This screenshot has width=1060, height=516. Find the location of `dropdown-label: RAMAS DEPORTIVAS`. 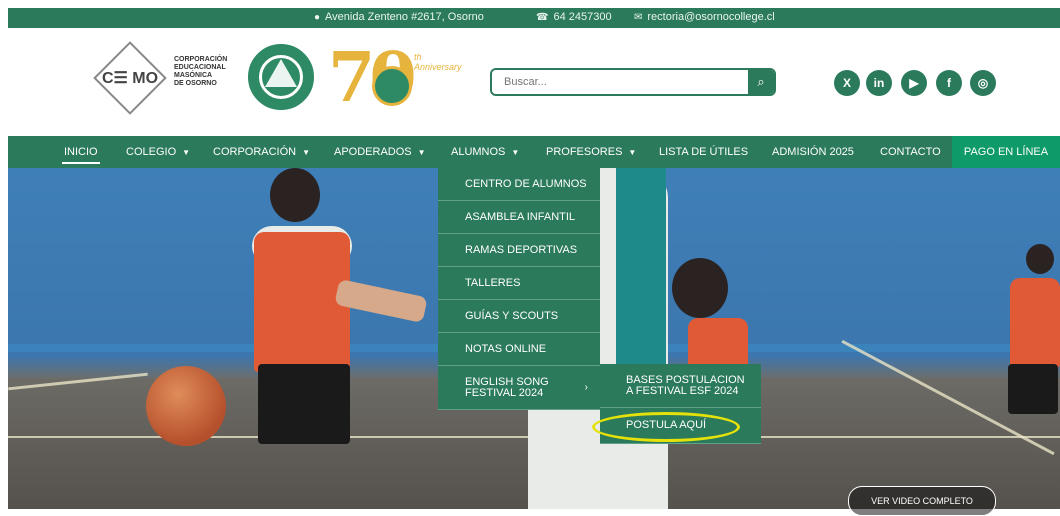

dropdown-label: RAMAS DEPORTIVAS is located at coordinates (521, 250).